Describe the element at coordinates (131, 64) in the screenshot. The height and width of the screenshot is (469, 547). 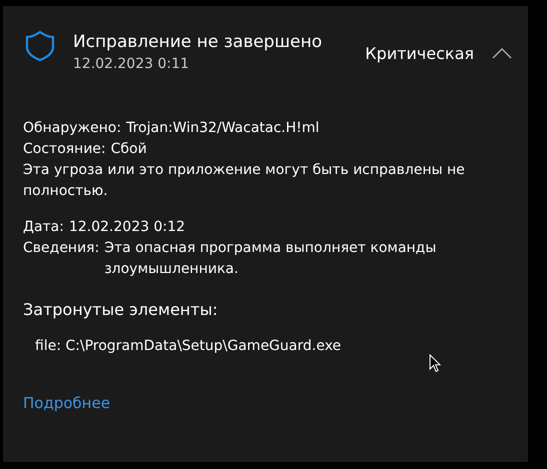
I see `alert-time: 12.02.2023 0:11` at that location.